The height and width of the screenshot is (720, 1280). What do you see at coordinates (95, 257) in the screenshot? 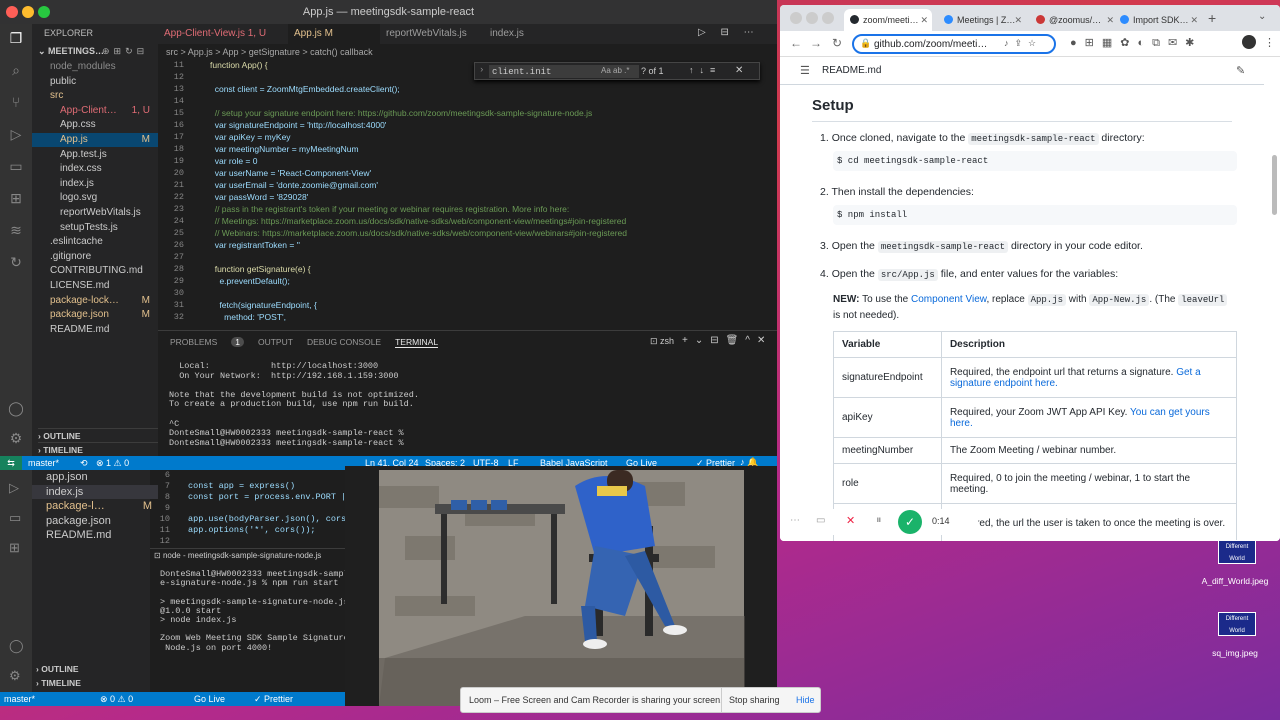
I see `file-tree-item: .gitignore` at bounding box center [95, 257].